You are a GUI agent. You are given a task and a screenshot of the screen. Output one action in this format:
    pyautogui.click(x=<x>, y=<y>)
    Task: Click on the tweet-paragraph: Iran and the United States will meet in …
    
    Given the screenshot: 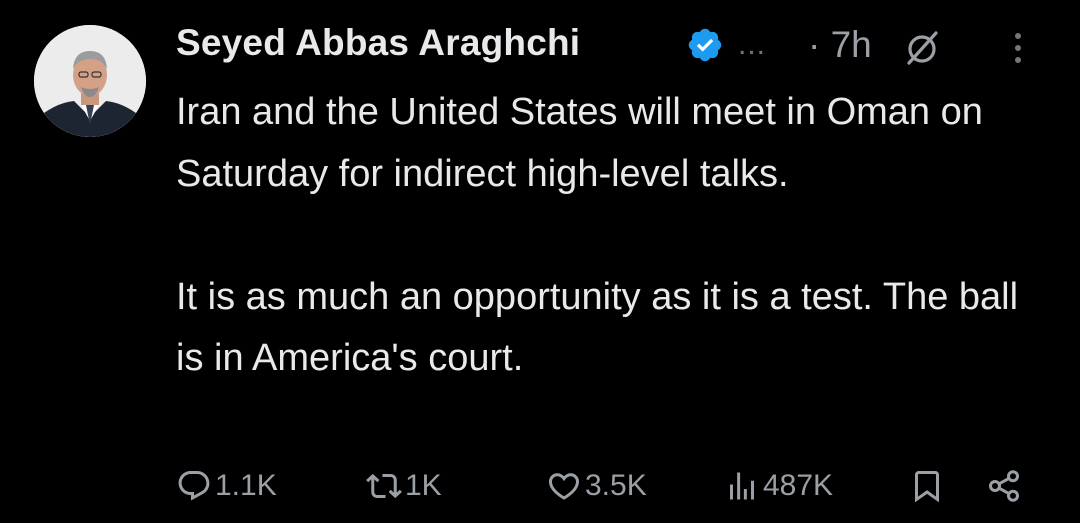 What is the action you would take?
    pyautogui.click(x=579, y=143)
    